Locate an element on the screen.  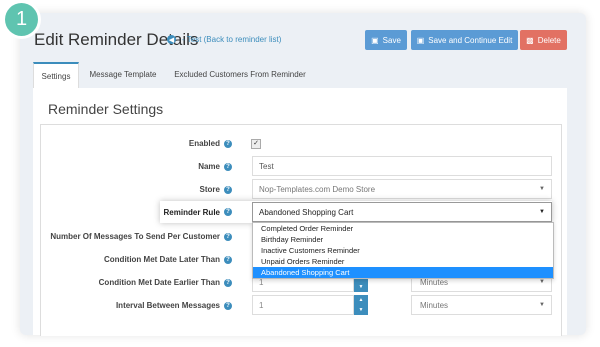
delete-button-label: Delete is located at coordinates (549, 40).